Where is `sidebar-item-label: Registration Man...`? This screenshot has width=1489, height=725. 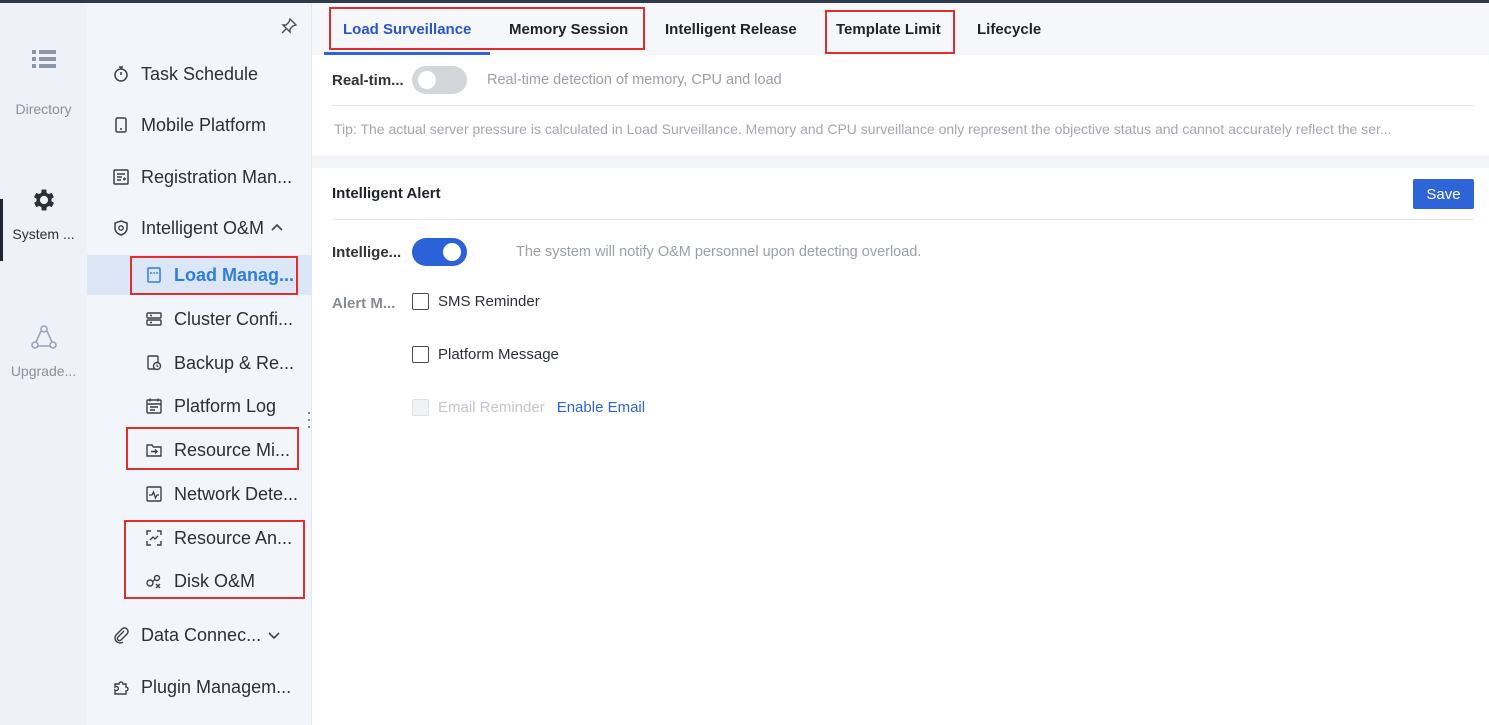 sidebar-item-label: Registration Man... is located at coordinates (217, 176).